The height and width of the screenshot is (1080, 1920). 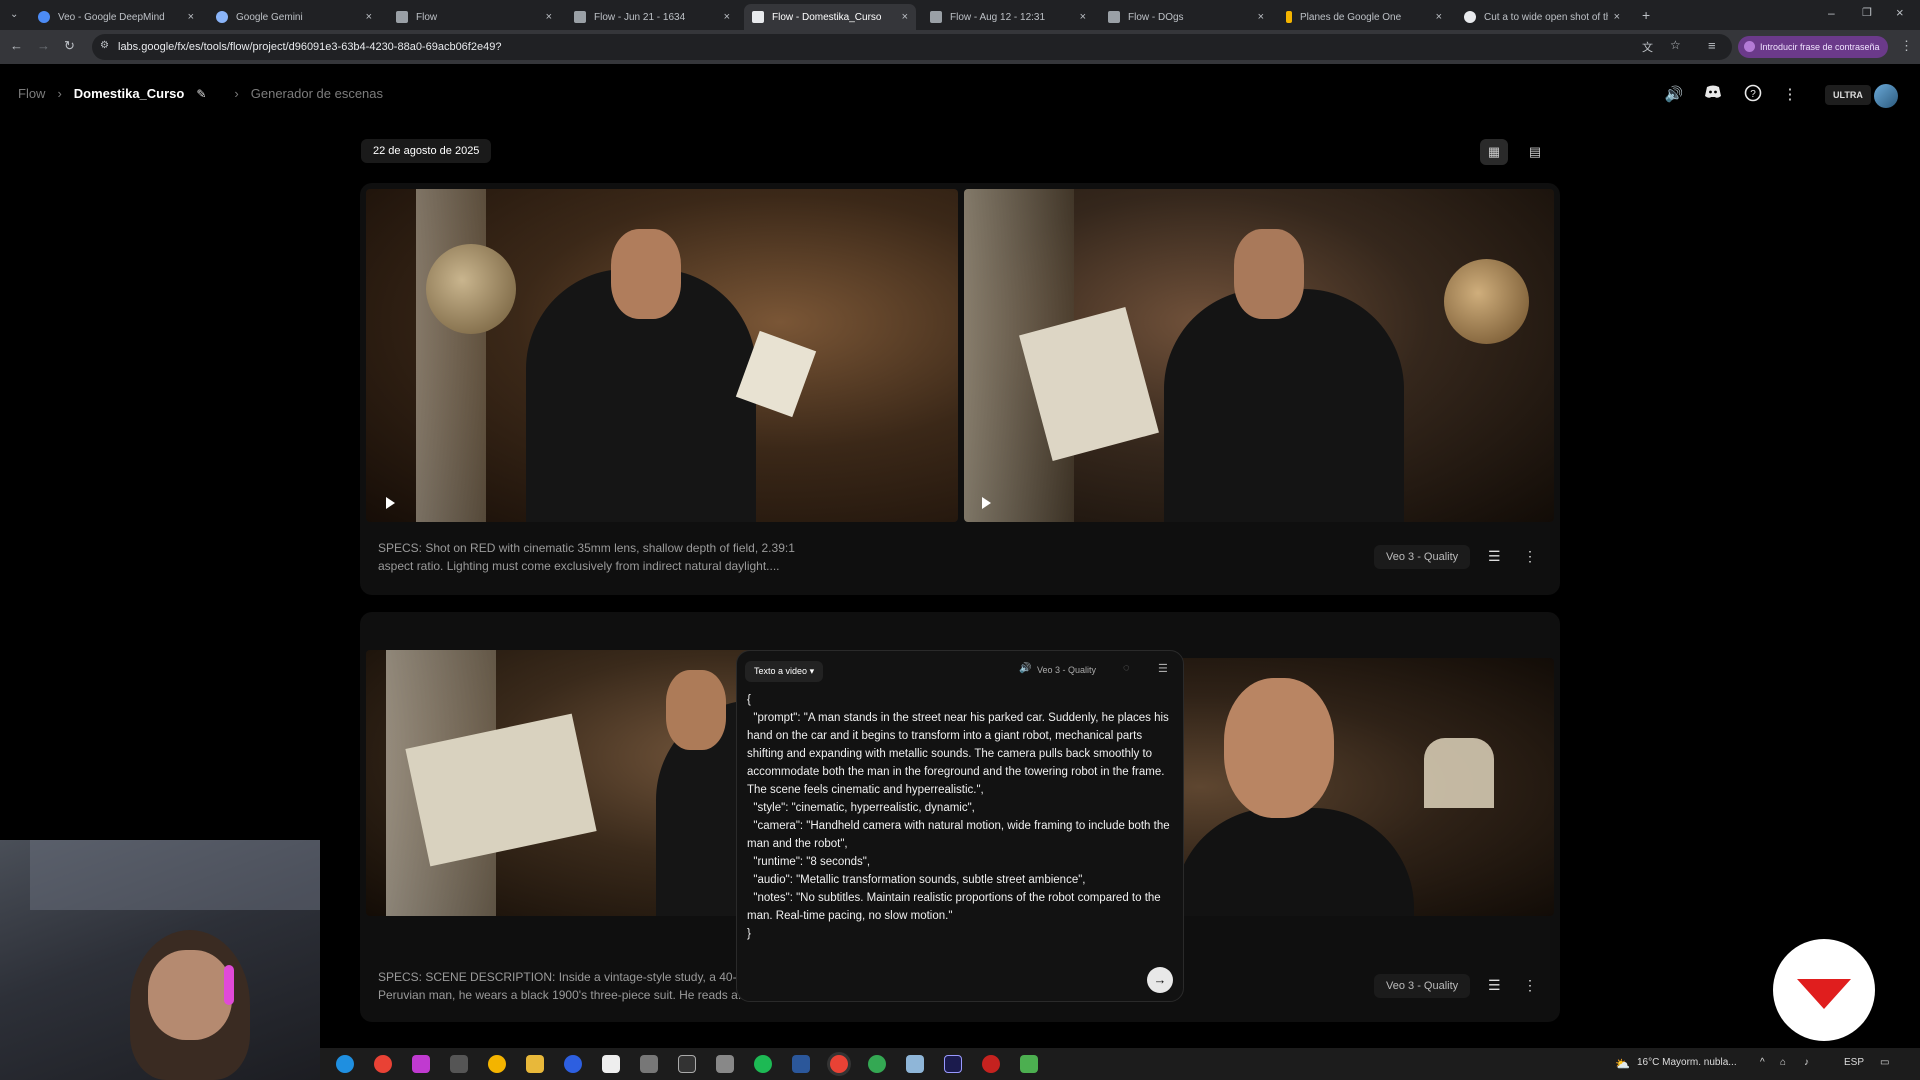 I want to click on tab-flow-dogs: Flow - DOgs ×, so click(x=1186, y=17).